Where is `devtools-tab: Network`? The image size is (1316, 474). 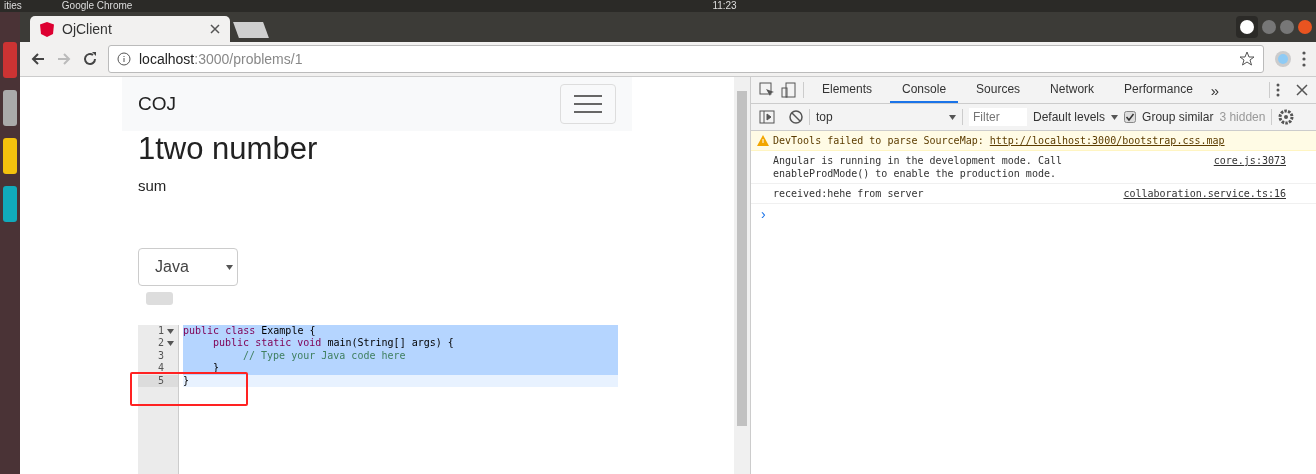 devtools-tab: Network is located at coordinates (1072, 90).